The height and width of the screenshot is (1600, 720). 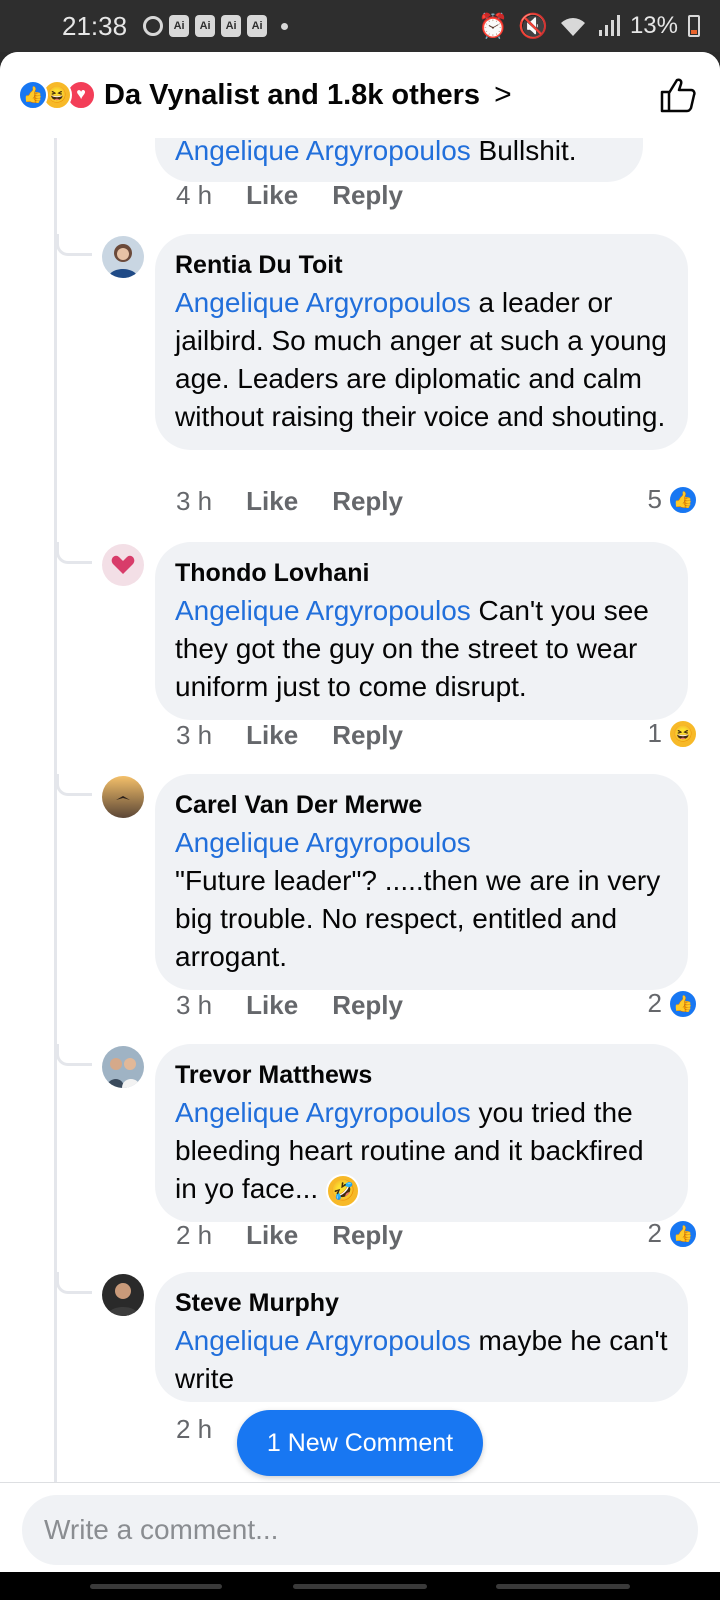 I want to click on reaction-count: 5 👍, so click(x=673, y=499).